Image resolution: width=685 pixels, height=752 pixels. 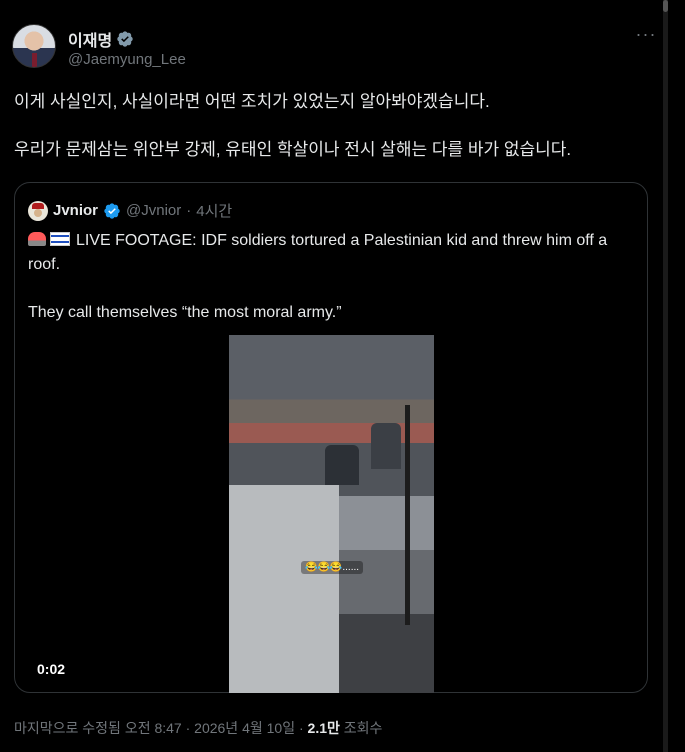 What do you see at coordinates (125, 39) in the screenshot?
I see `gray-checkmark-icon` at bounding box center [125, 39].